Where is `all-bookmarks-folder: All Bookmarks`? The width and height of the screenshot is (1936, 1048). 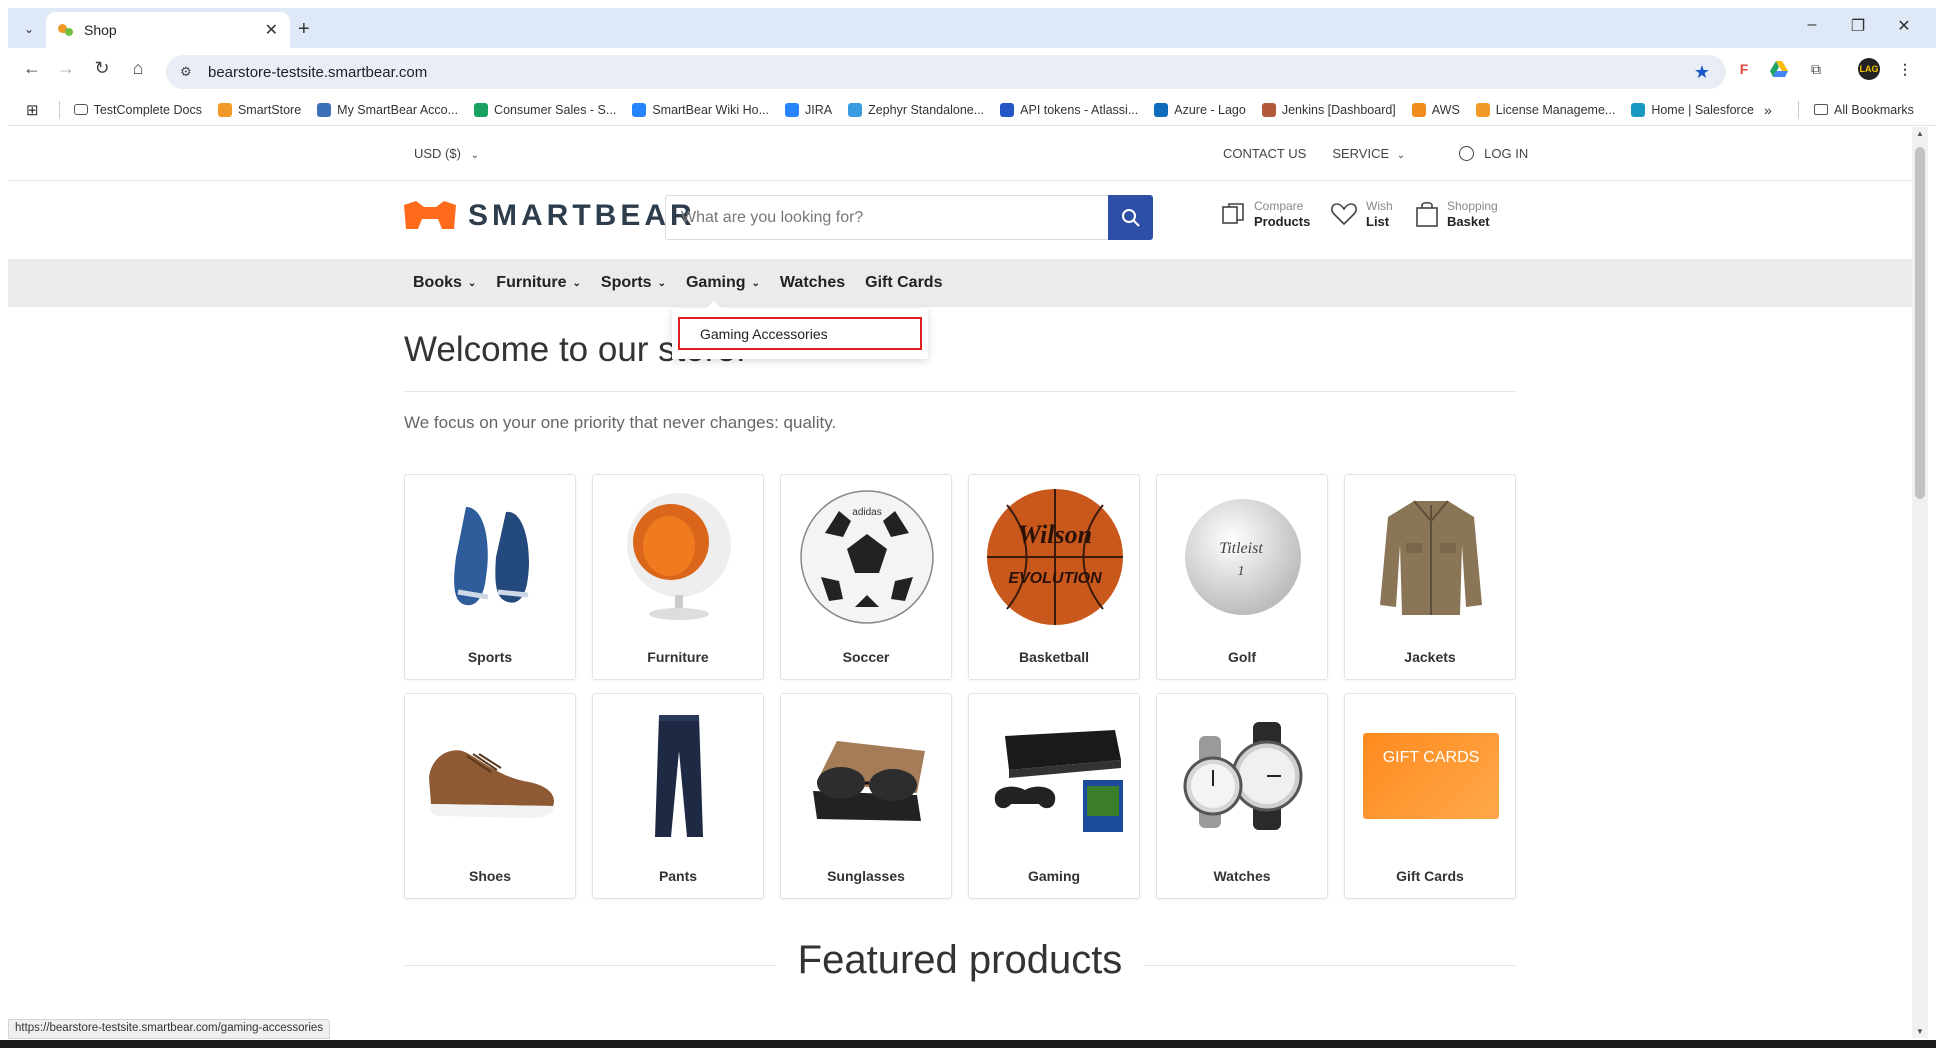 all-bookmarks-folder: All Bookmarks is located at coordinates (1864, 110).